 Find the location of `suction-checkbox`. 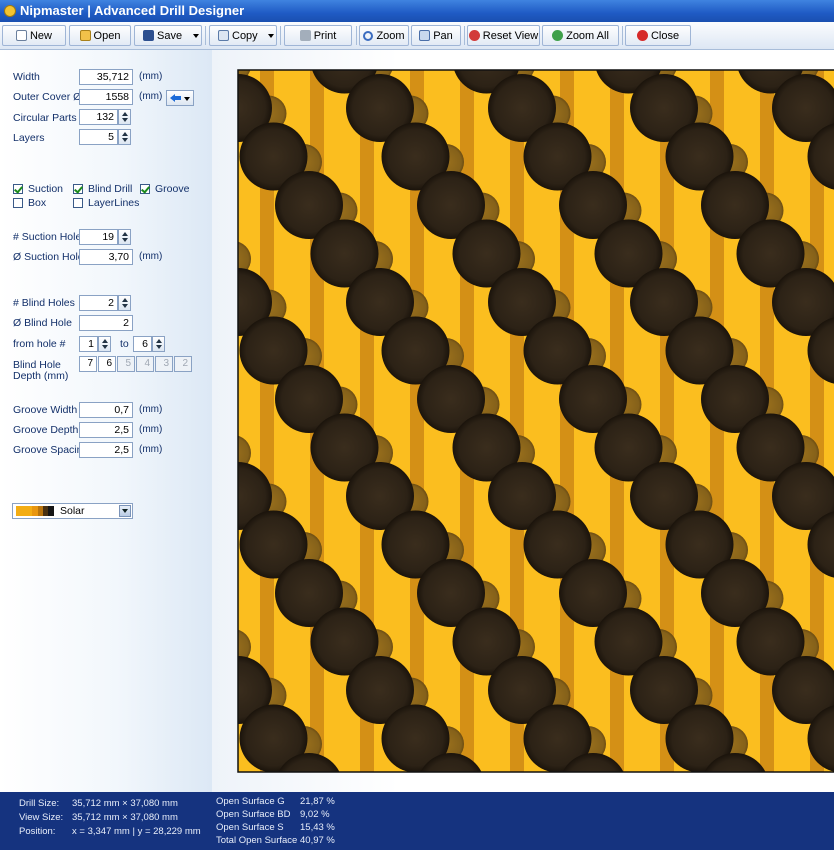

suction-checkbox is located at coordinates (18, 189).